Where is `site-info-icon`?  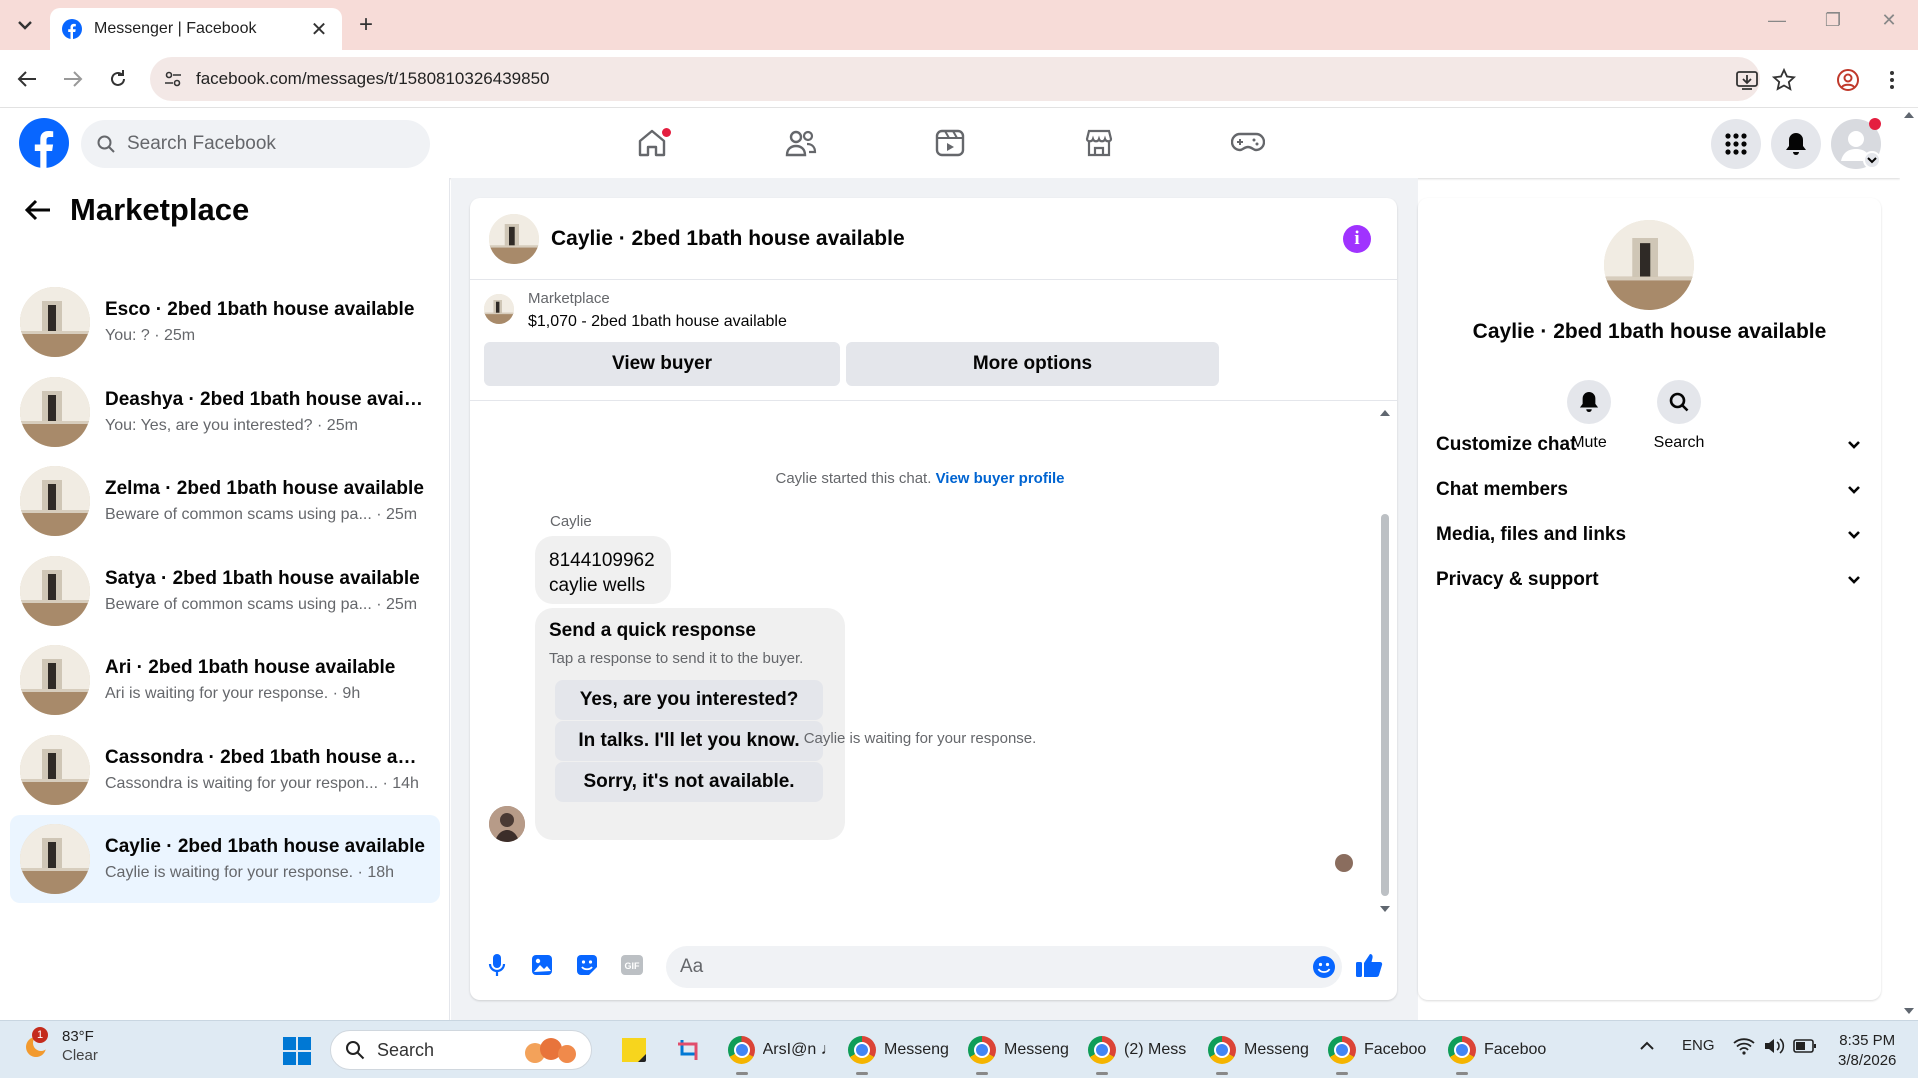
site-info-icon is located at coordinates (173, 79).